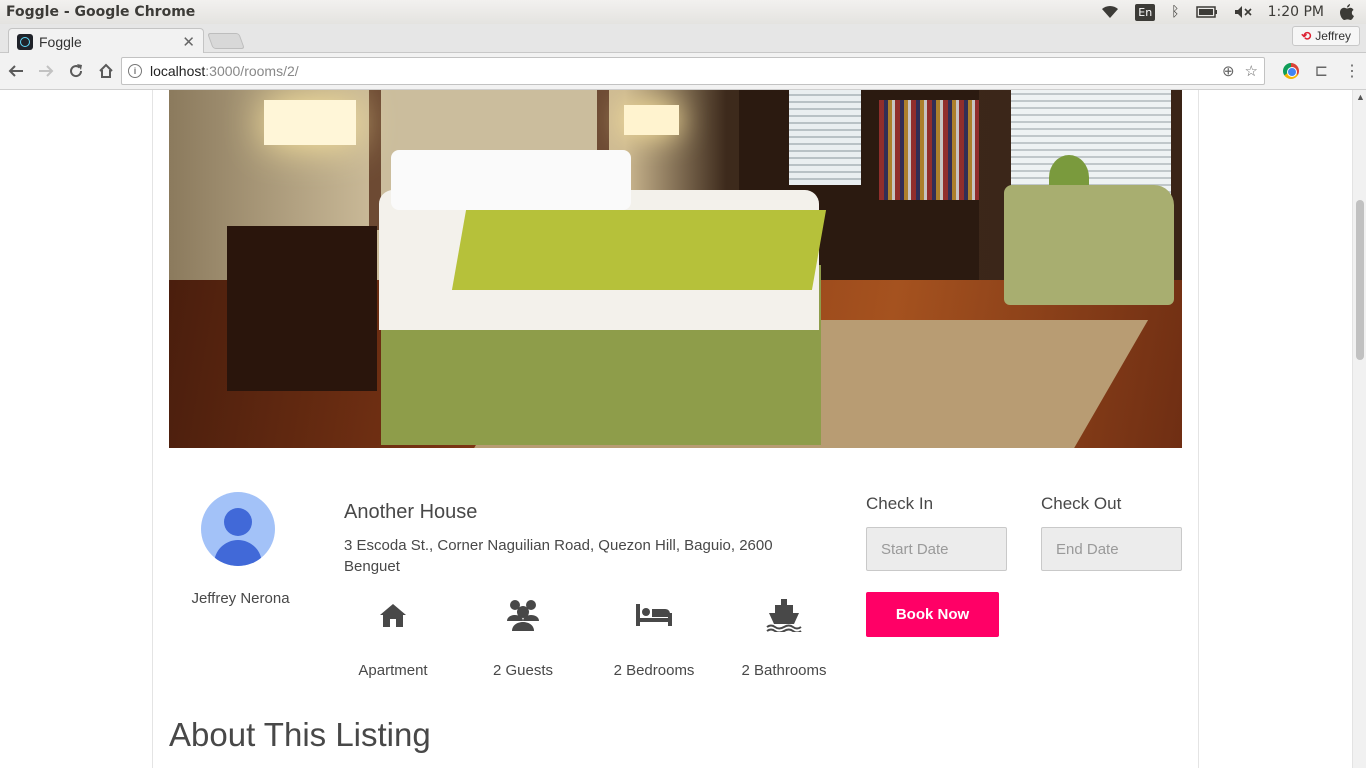  I want to click on chrome-extension-icon, so click(1290, 71).